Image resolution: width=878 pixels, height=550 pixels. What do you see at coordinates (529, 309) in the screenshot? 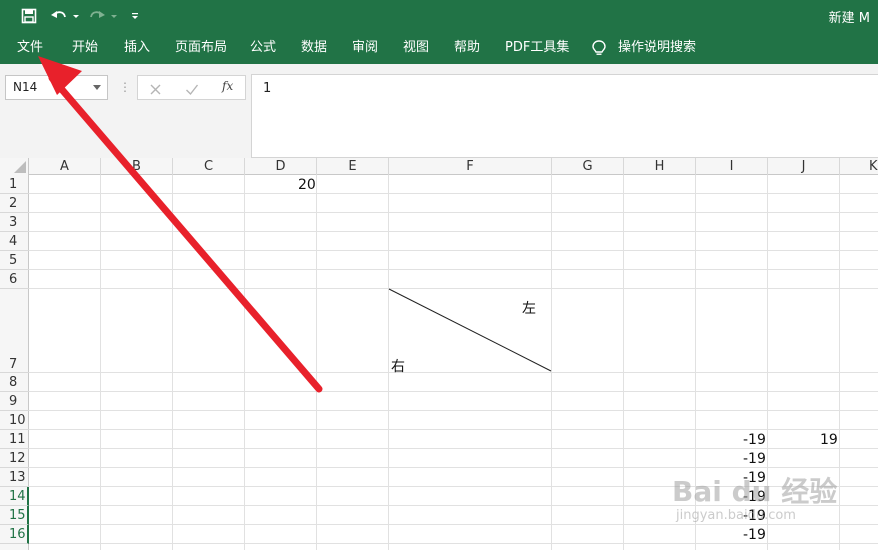
I see `cell-f7-label-top: 左` at bounding box center [529, 309].